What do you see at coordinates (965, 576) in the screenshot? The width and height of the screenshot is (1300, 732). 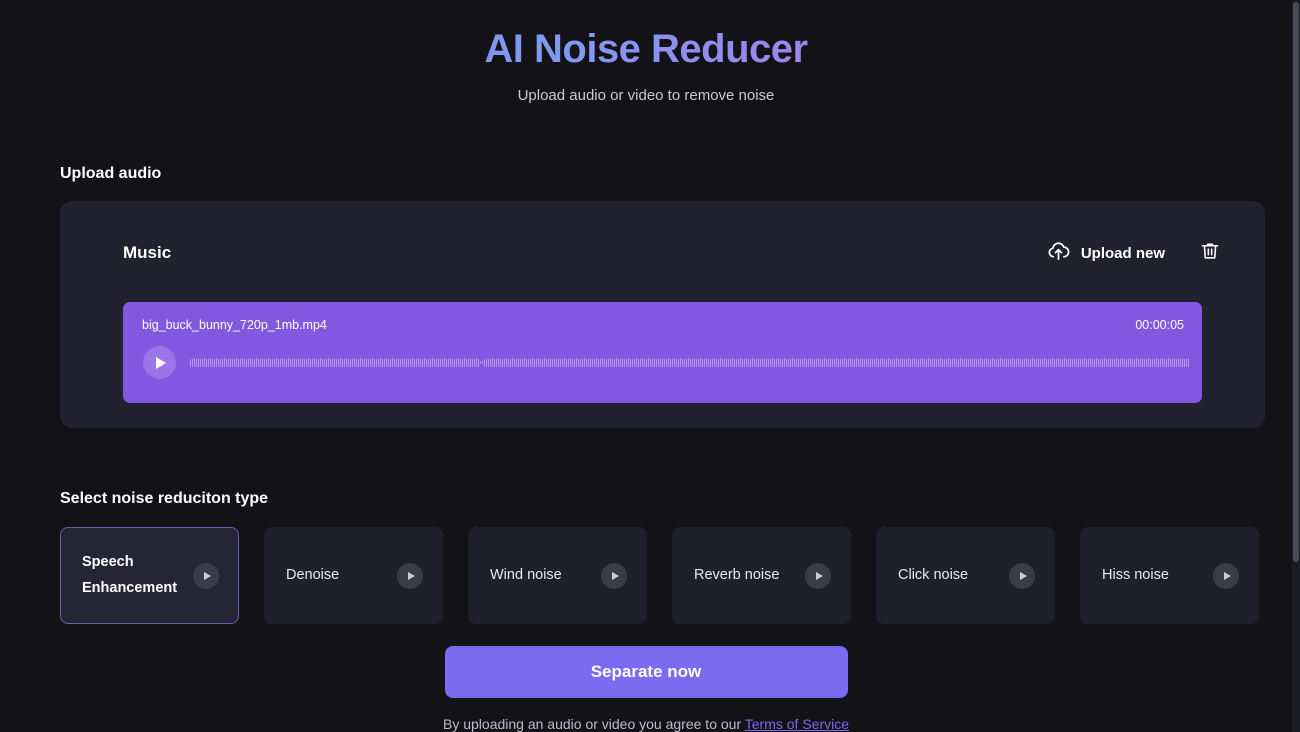 I see `noise-option-click-noise: Click noise` at bounding box center [965, 576].